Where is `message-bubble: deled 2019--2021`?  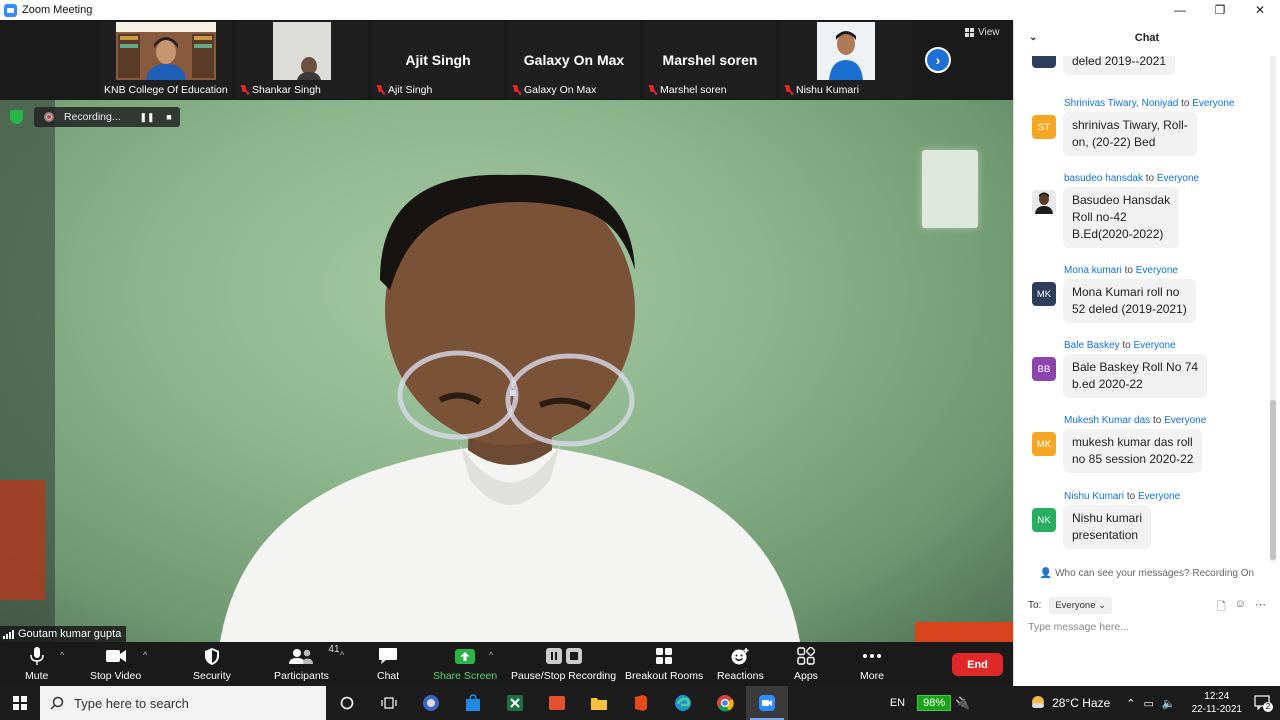 message-bubble: deled 2019--2021 is located at coordinates (1119, 65).